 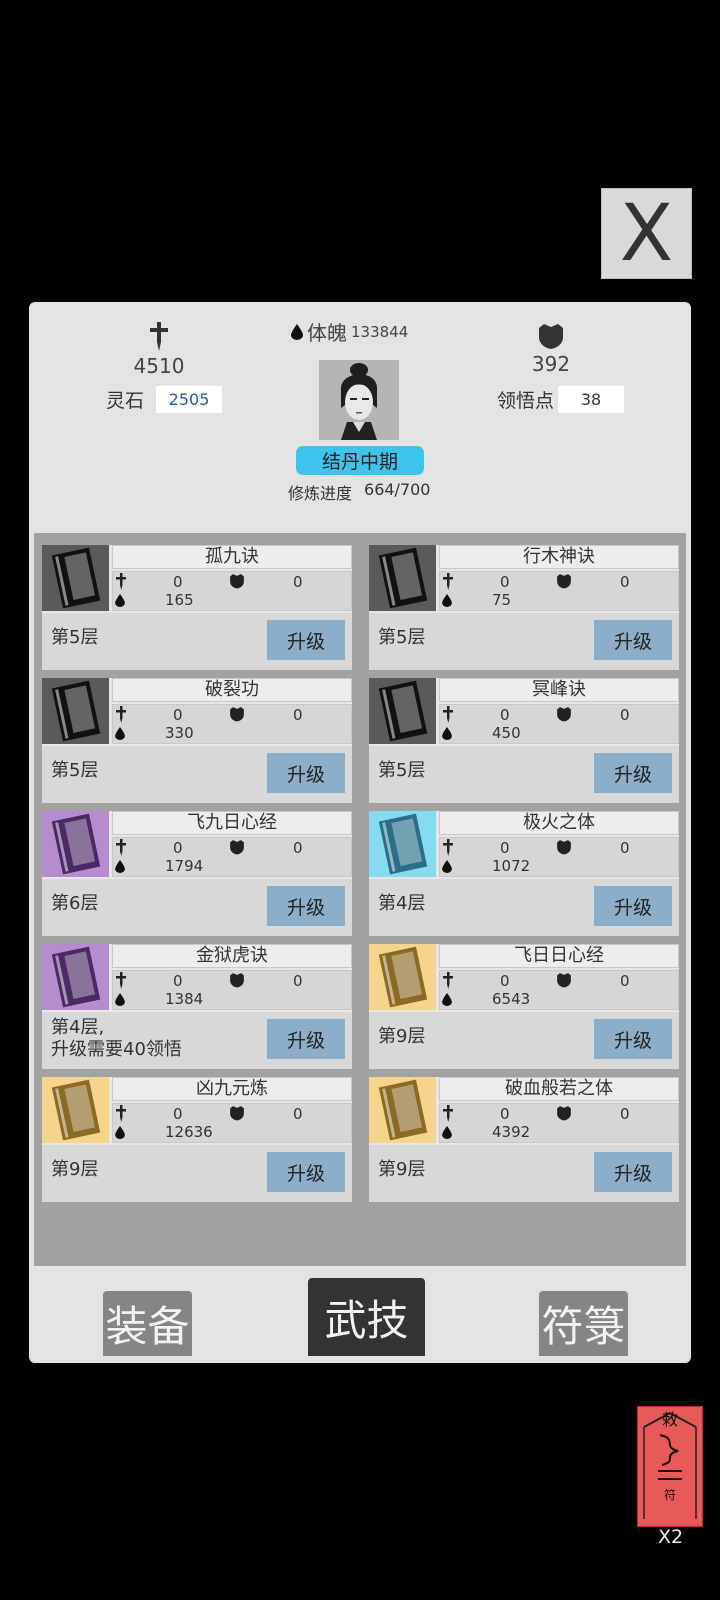 I want to click on body-label: 体魄, so click(x=327, y=333).